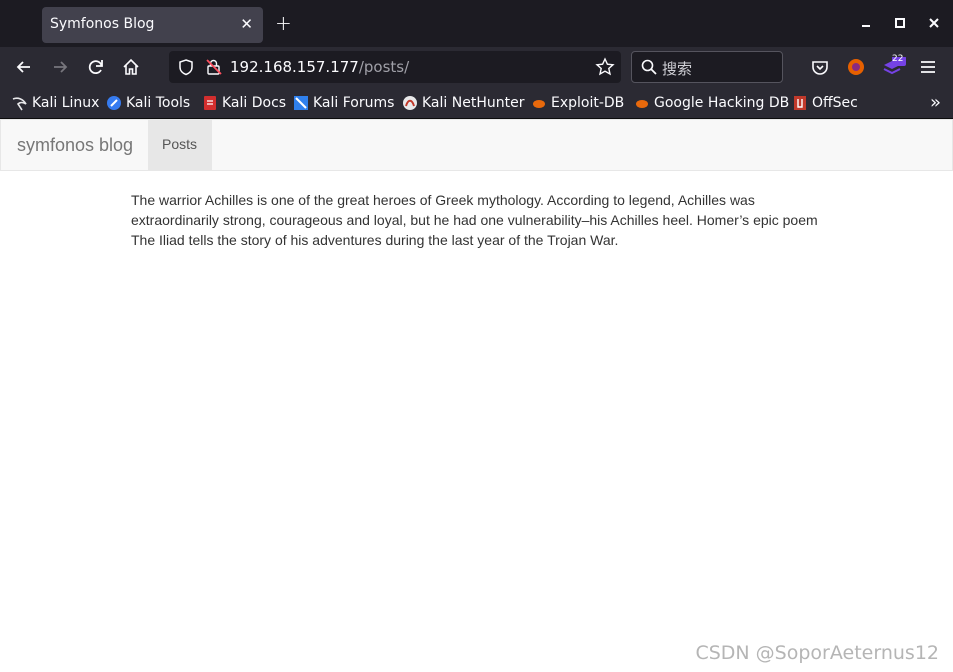  Describe the element at coordinates (539, 103) in the screenshot. I see `exploit-db-icon` at that location.